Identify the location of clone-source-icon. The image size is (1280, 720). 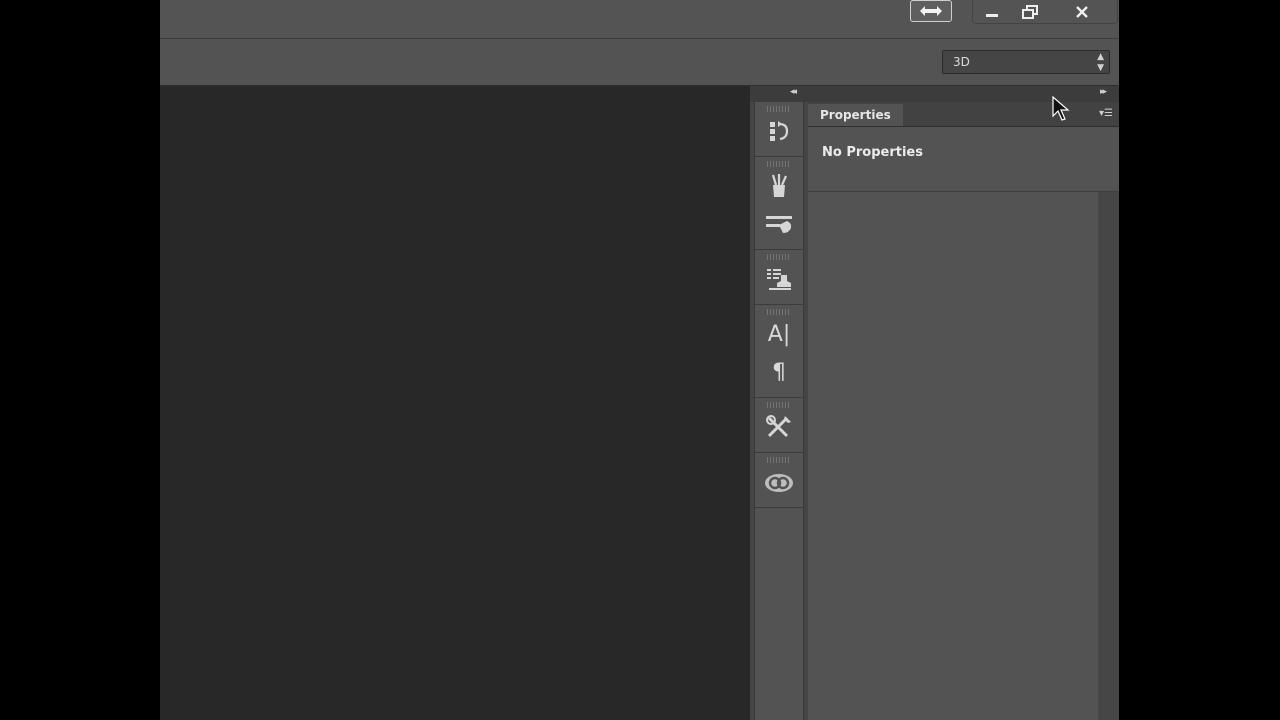
(779, 279).